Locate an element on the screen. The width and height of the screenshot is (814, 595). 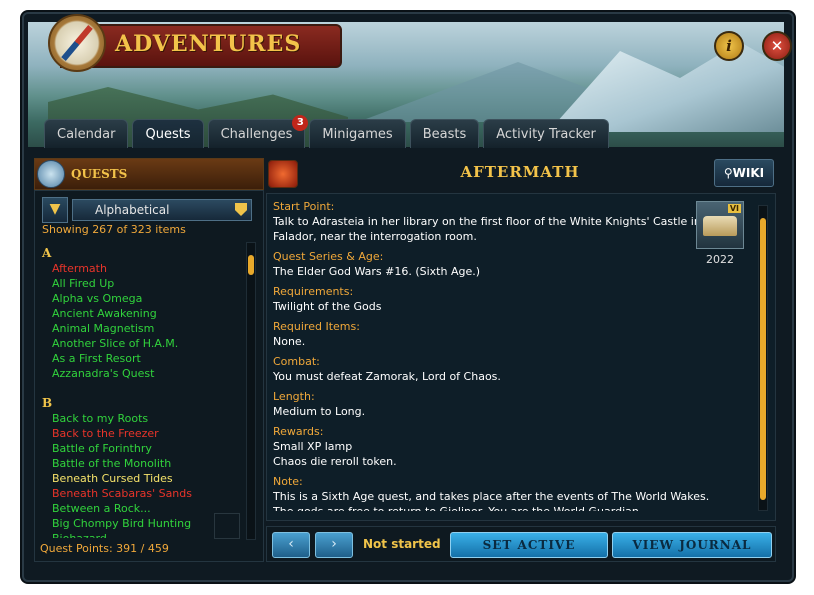
section-letter: B is located at coordinates (47, 403).